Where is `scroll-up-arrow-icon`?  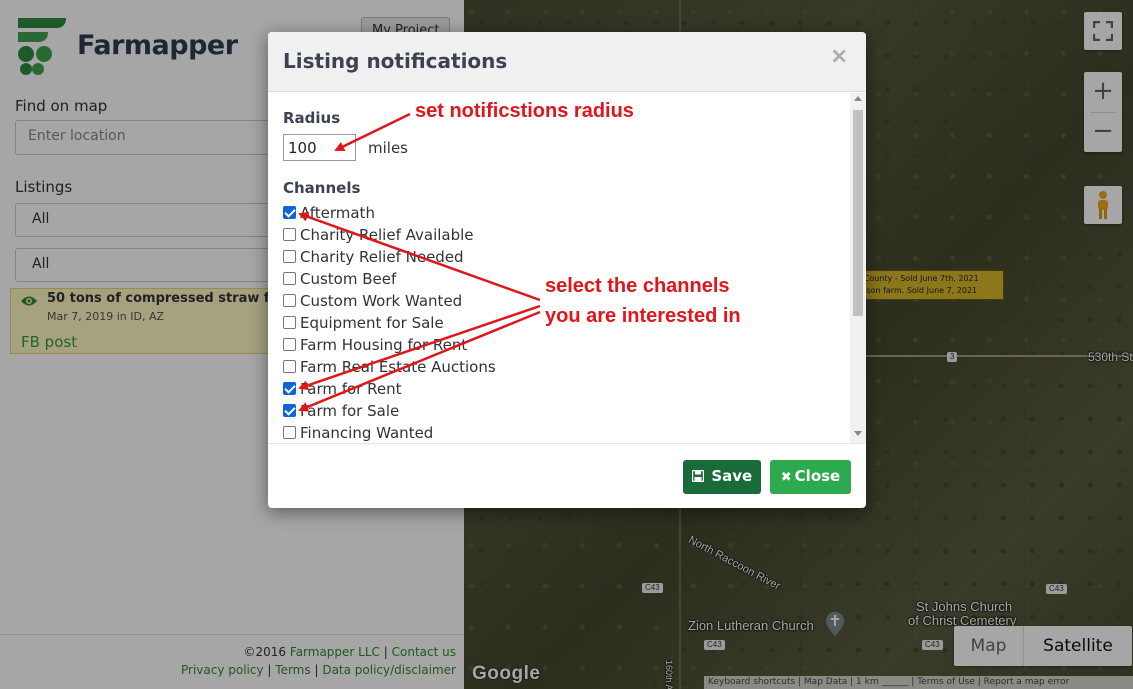 scroll-up-arrow-icon is located at coordinates (858, 98).